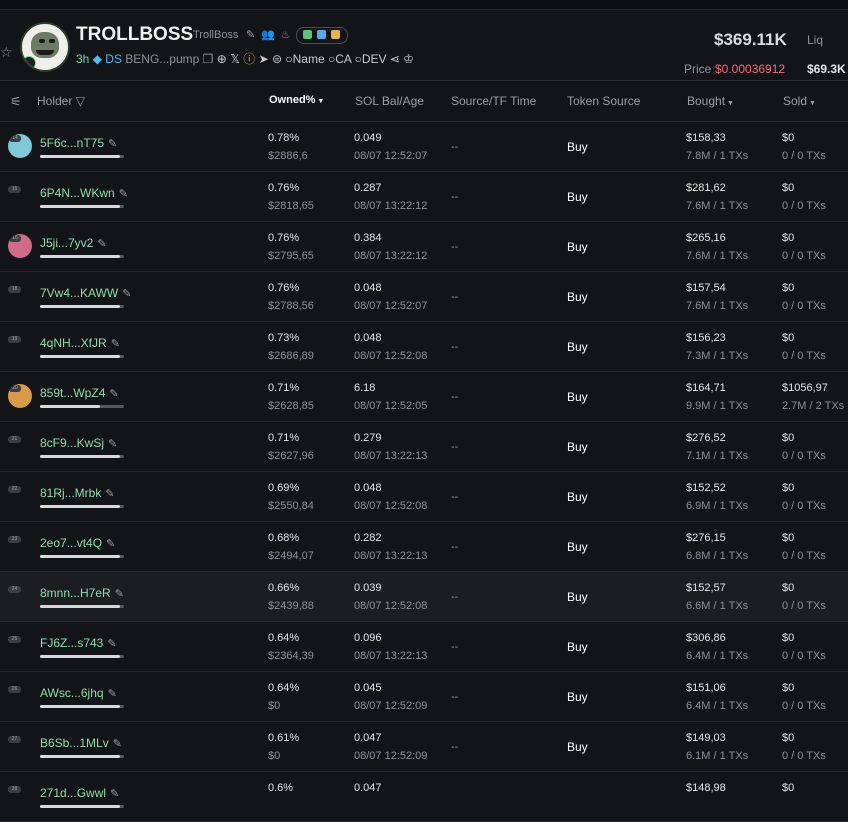 The image size is (848, 822). Describe the element at coordinates (78, 443) in the screenshot. I see `holder-address: 8cF9...KwSj ✎` at that location.